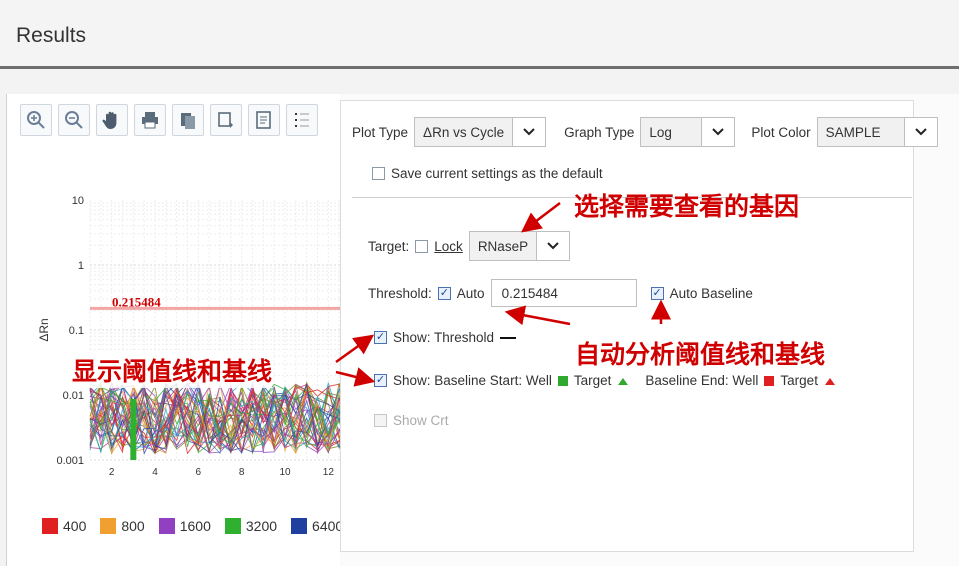 Image resolution: width=959 pixels, height=566 pixels. I want to click on show-crt-row: Show Crt, so click(411, 420).